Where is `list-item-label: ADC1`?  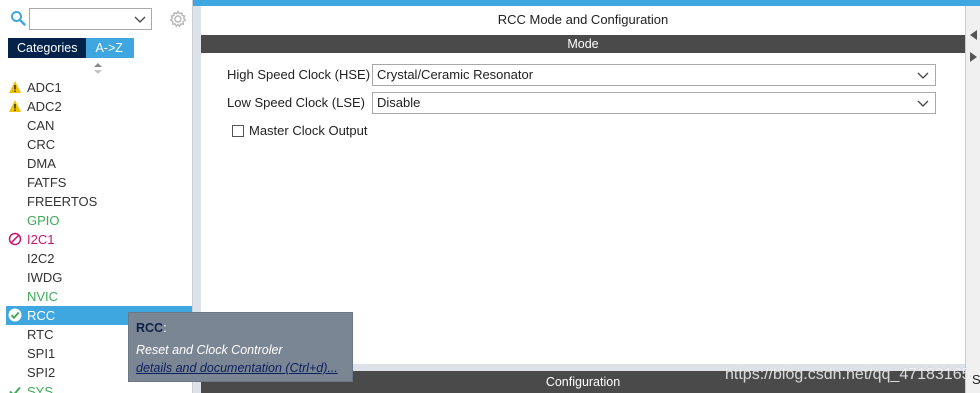
list-item-label: ADC1 is located at coordinates (44, 87).